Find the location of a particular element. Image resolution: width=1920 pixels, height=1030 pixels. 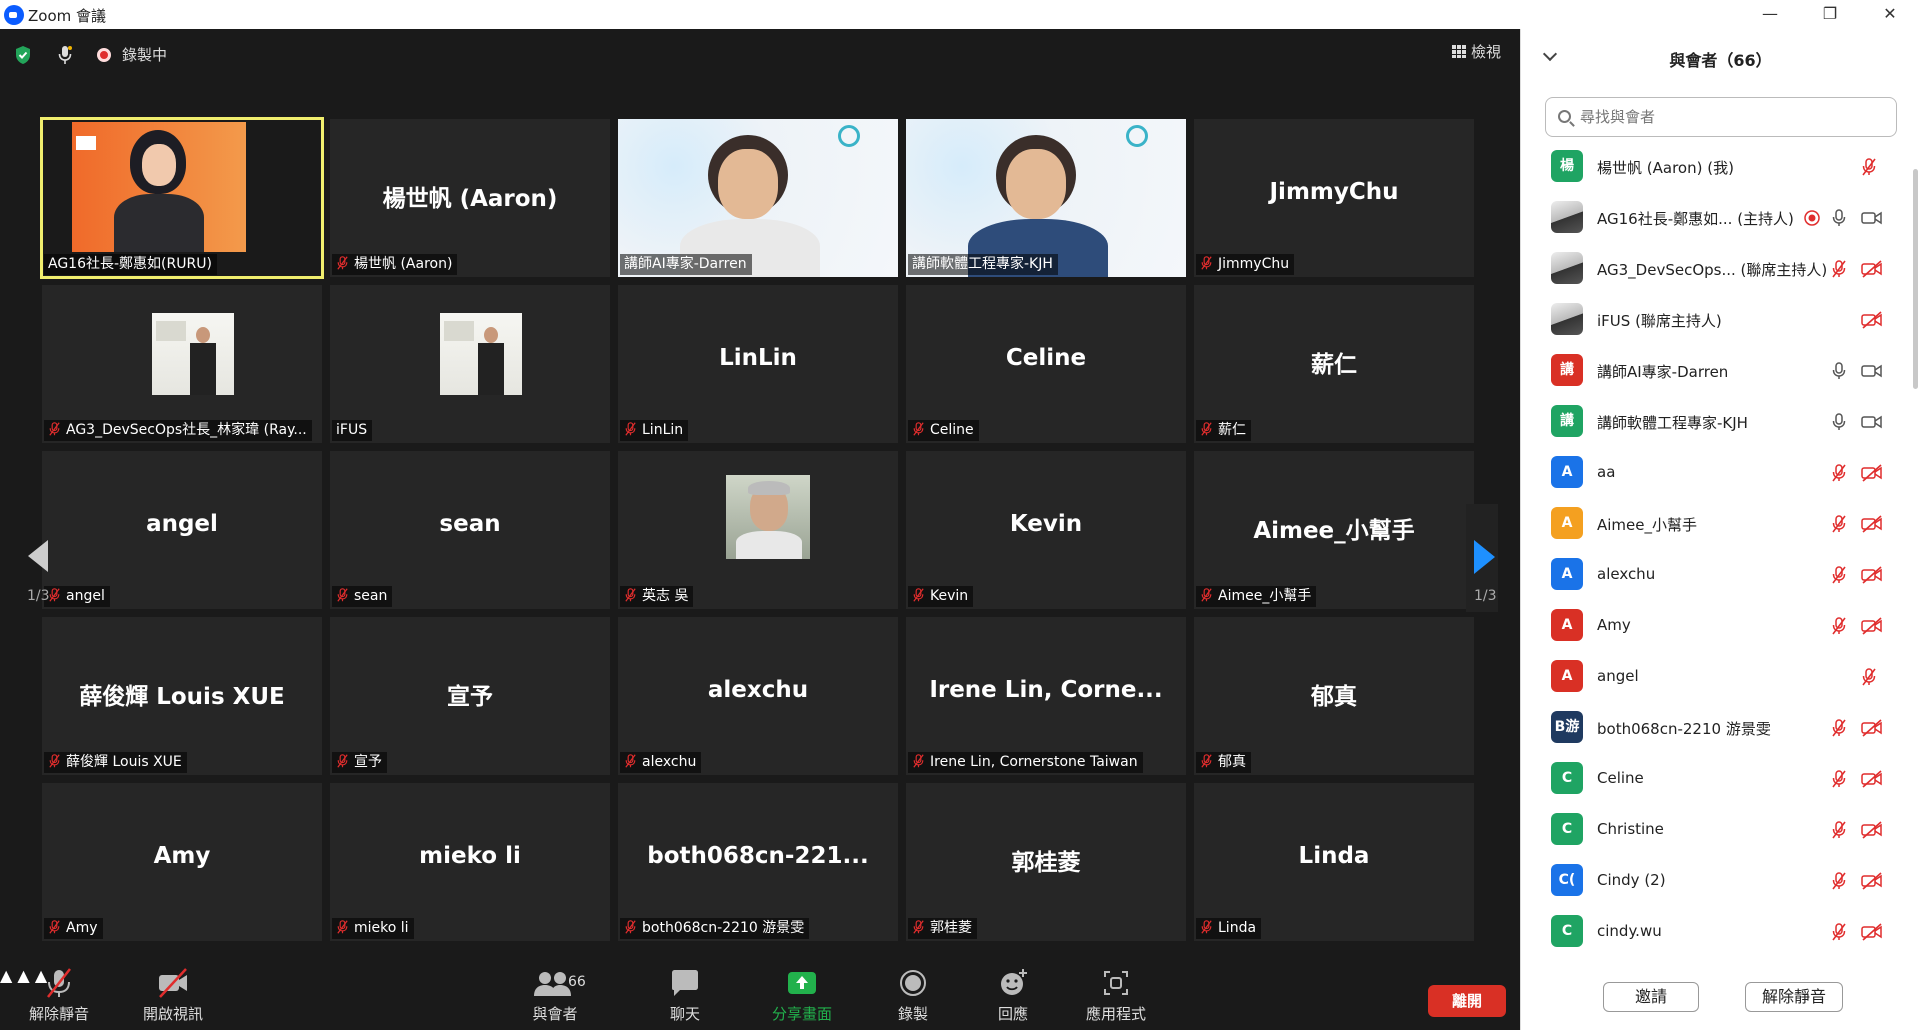

participant-row: C(Cindy (2) is located at coordinates (1716, 881).